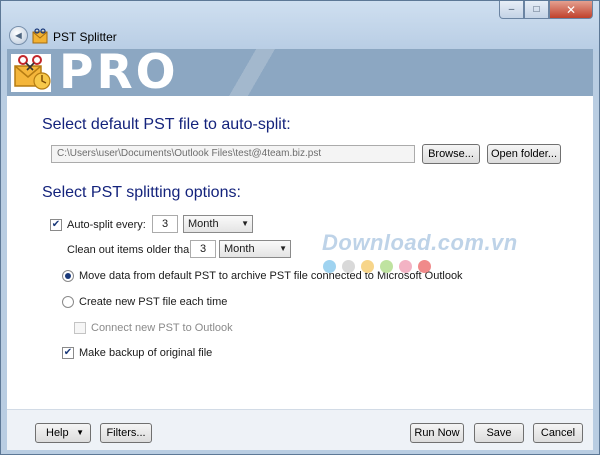  Describe the element at coordinates (141, 192) in the screenshot. I see `options-section-heading: Select PST splitting options:` at that location.